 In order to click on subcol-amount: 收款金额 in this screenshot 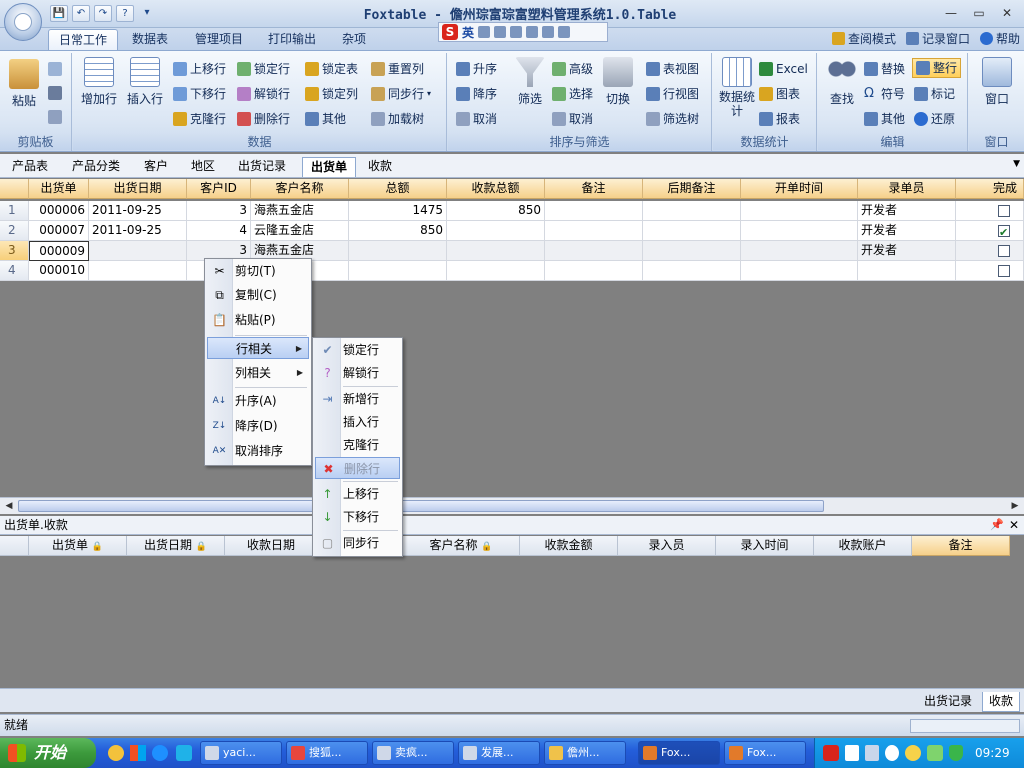, I will do `click(569, 546)`.